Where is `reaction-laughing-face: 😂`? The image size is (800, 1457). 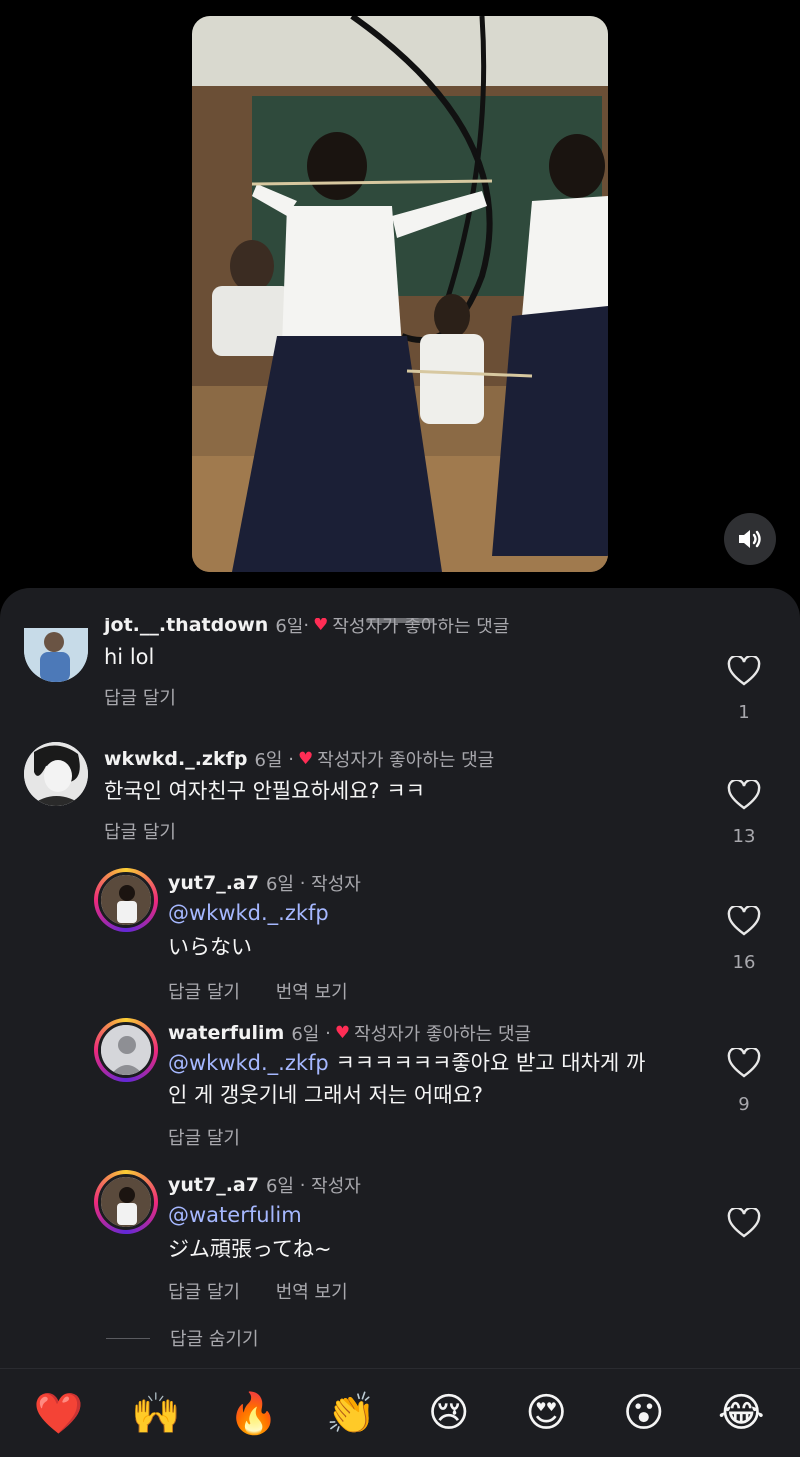
reaction-laughing-face: 😂 is located at coordinates (741, 1413).